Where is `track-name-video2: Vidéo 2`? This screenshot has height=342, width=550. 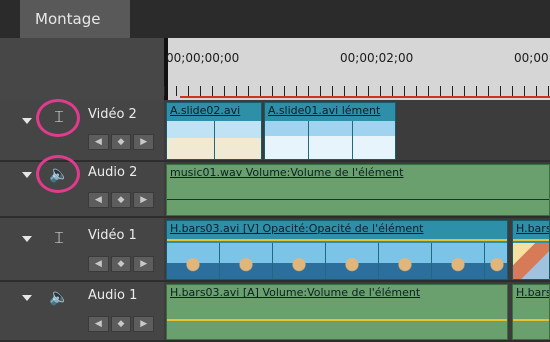 track-name-video2: Vidéo 2 is located at coordinates (112, 114).